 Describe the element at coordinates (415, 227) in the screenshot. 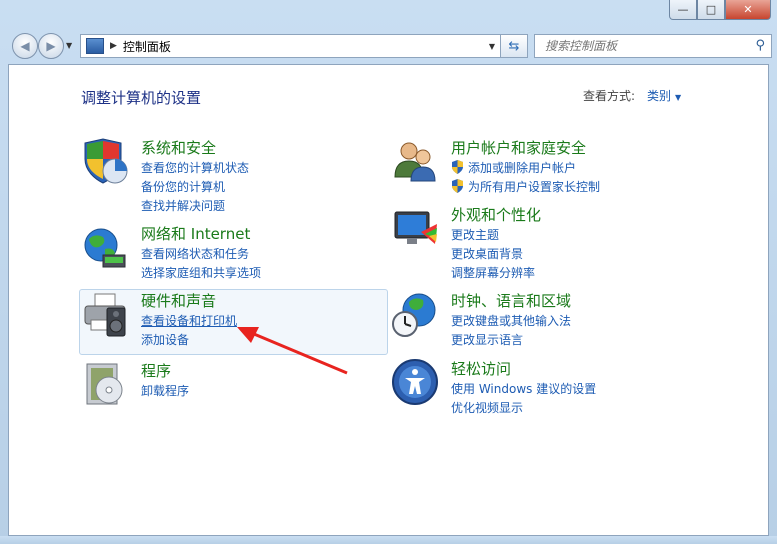

I see `monitor-palette-icon` at that location.